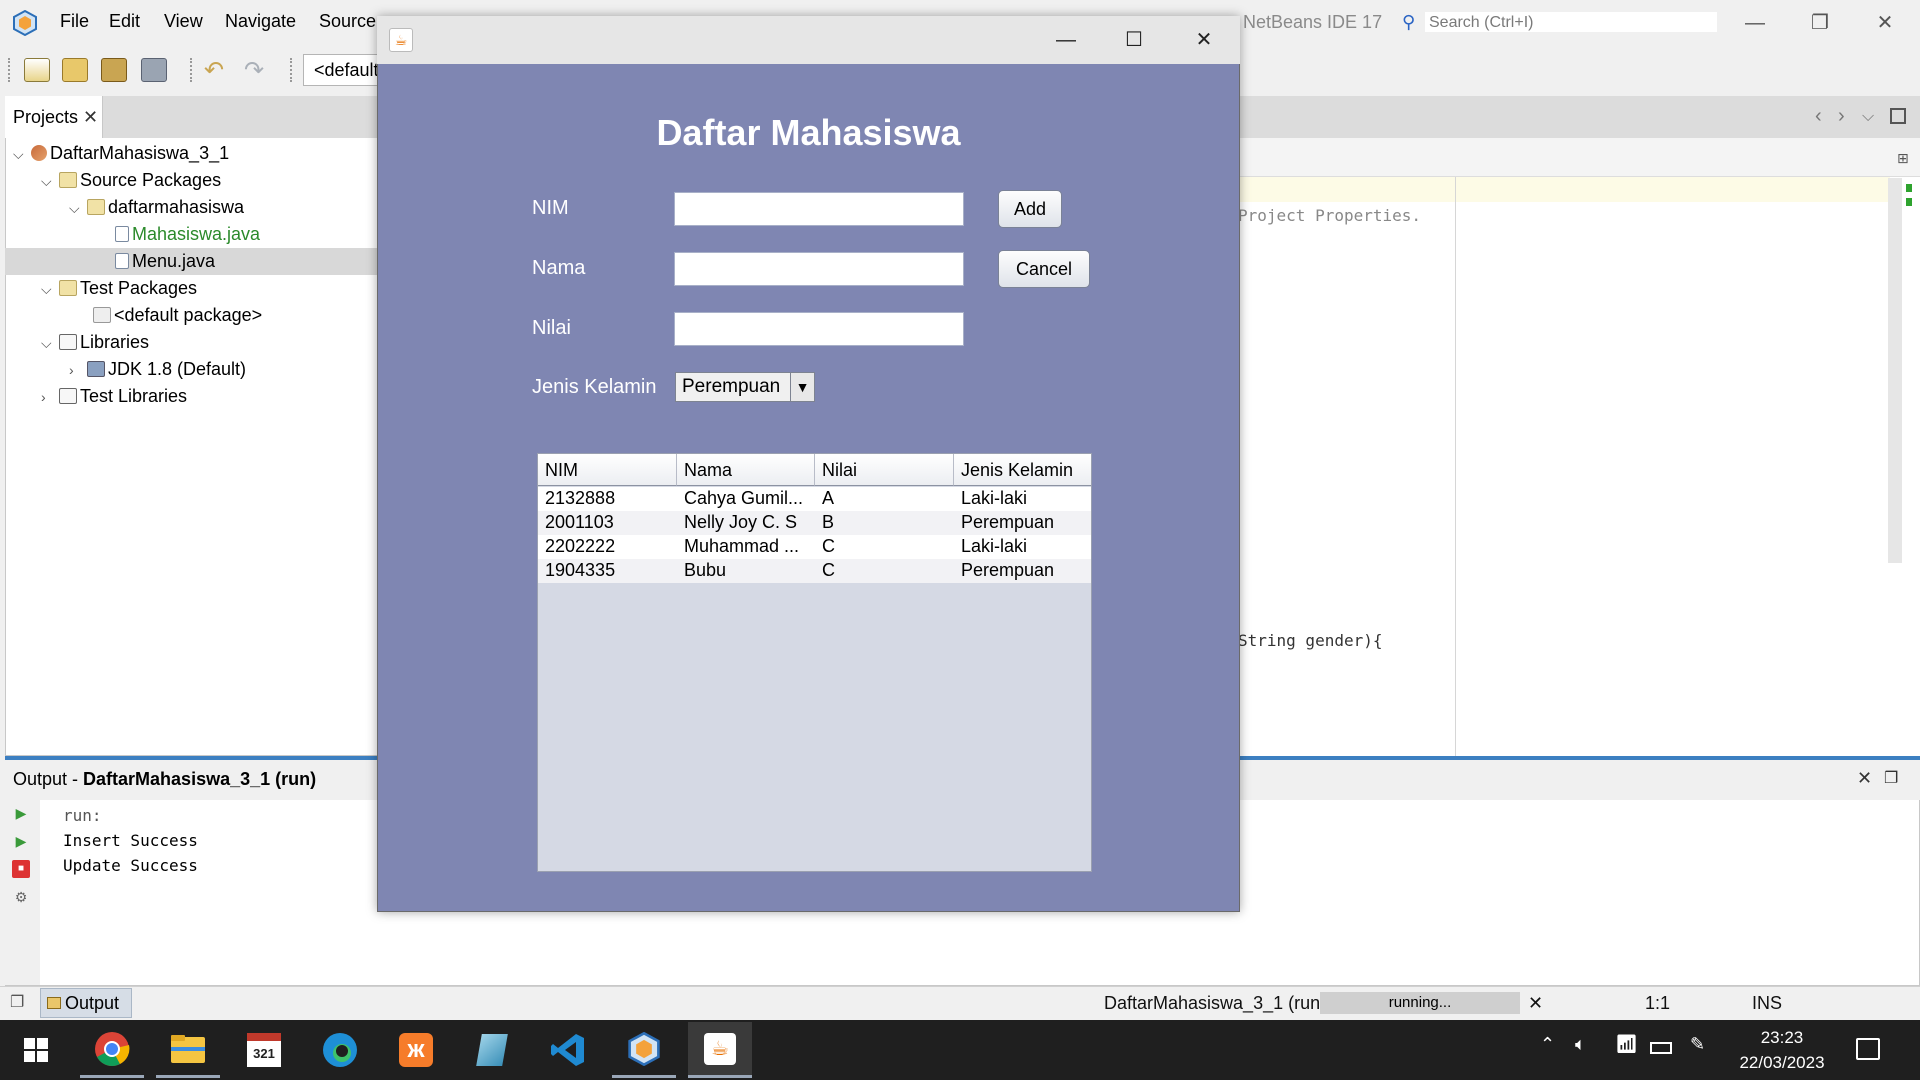 The height and width of the screenshot is (1080, 1920). Describe the element at coordinates (814, 547) in the screenshot. I see `table-row: 2202222 Muhammad ... C Laki-laki` at that location.